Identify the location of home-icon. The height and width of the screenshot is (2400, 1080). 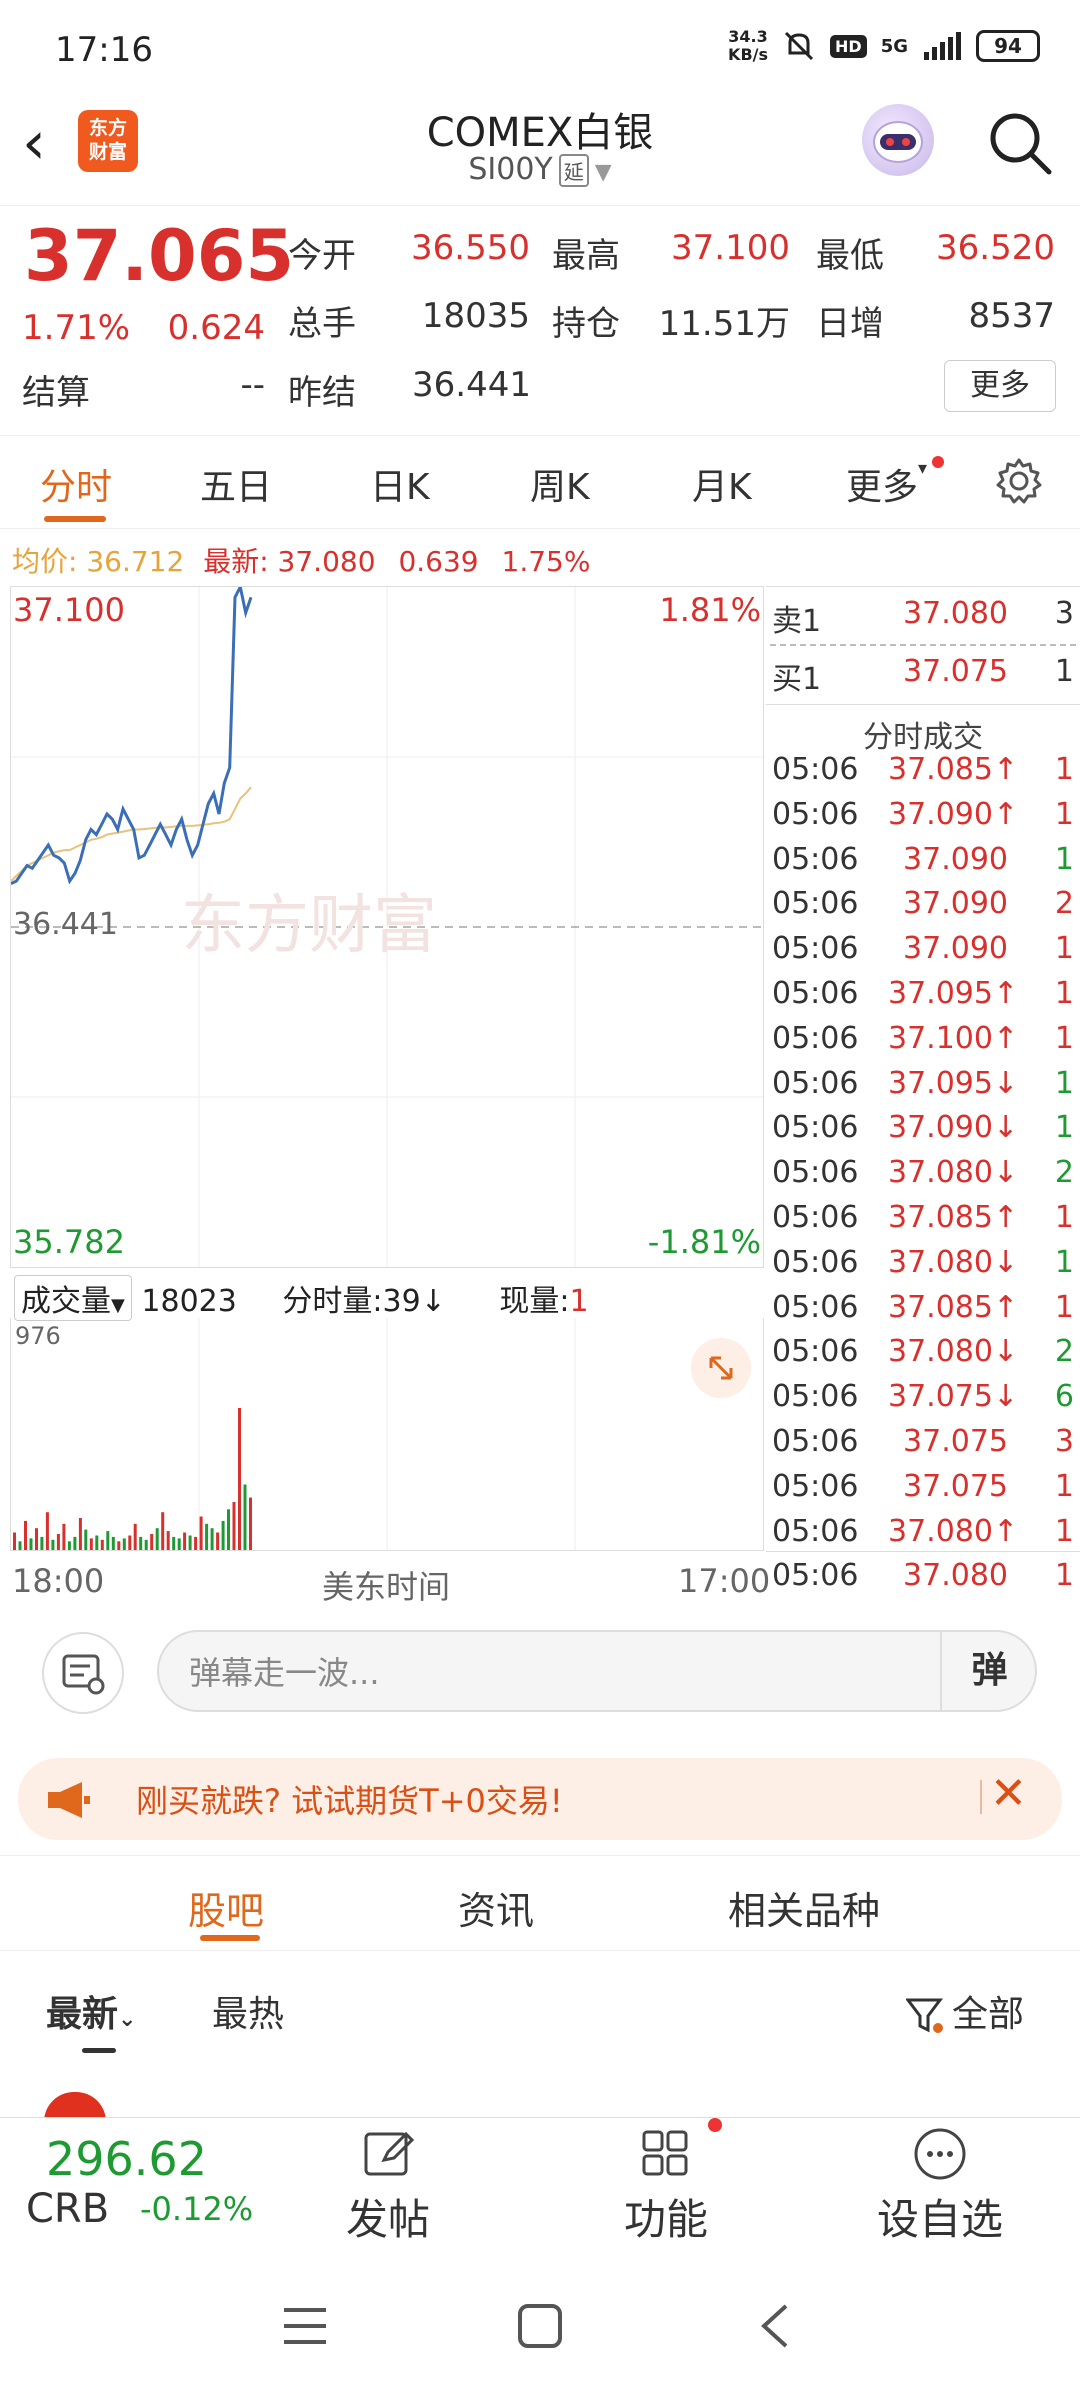
(540, 2326).